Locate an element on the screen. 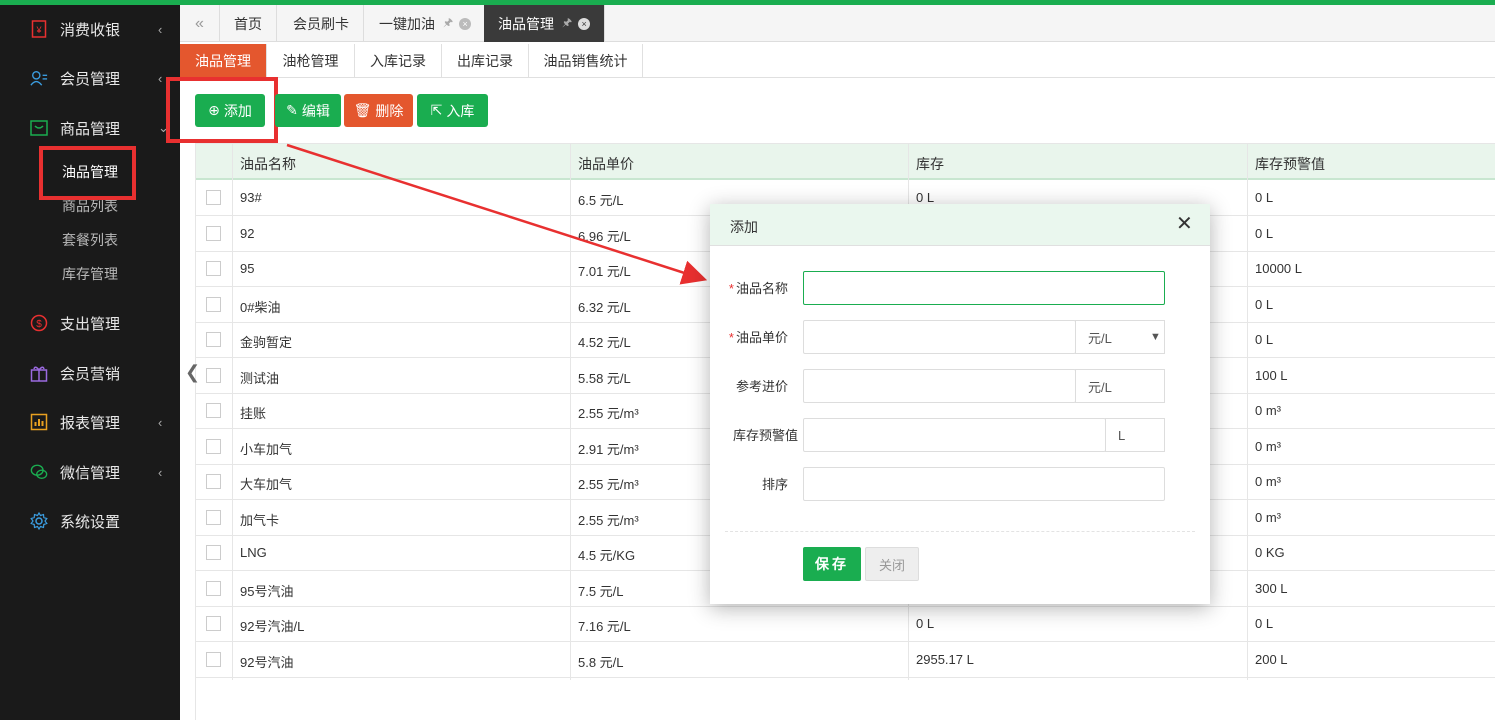 The image size is (1495, 720). subtab-bar: 油品管理 油枪管理 入库记录 出库记录 油品销售统计 is located at coordinates (837, 61).